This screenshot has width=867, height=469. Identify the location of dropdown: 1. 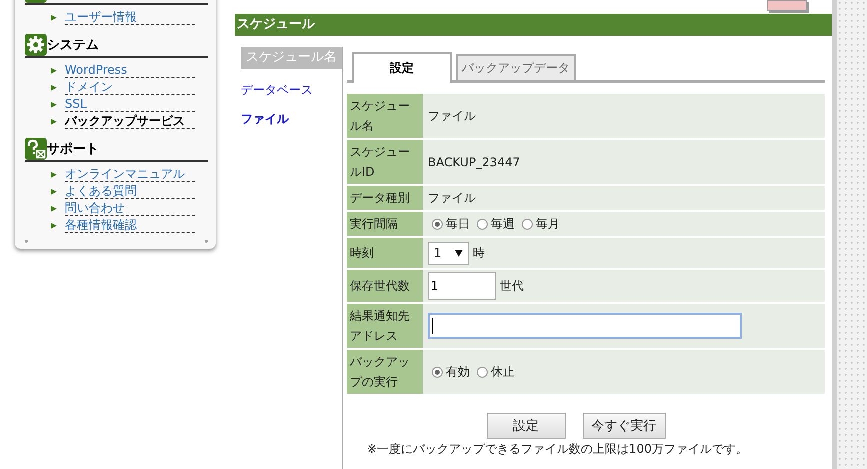
(448, 253).